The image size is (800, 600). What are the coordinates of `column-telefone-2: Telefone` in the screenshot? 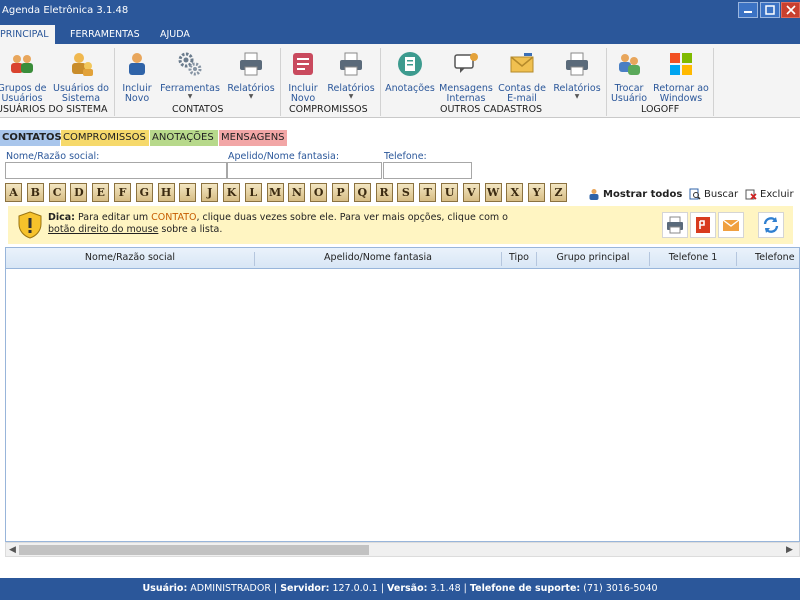 It's located at (768, 257).